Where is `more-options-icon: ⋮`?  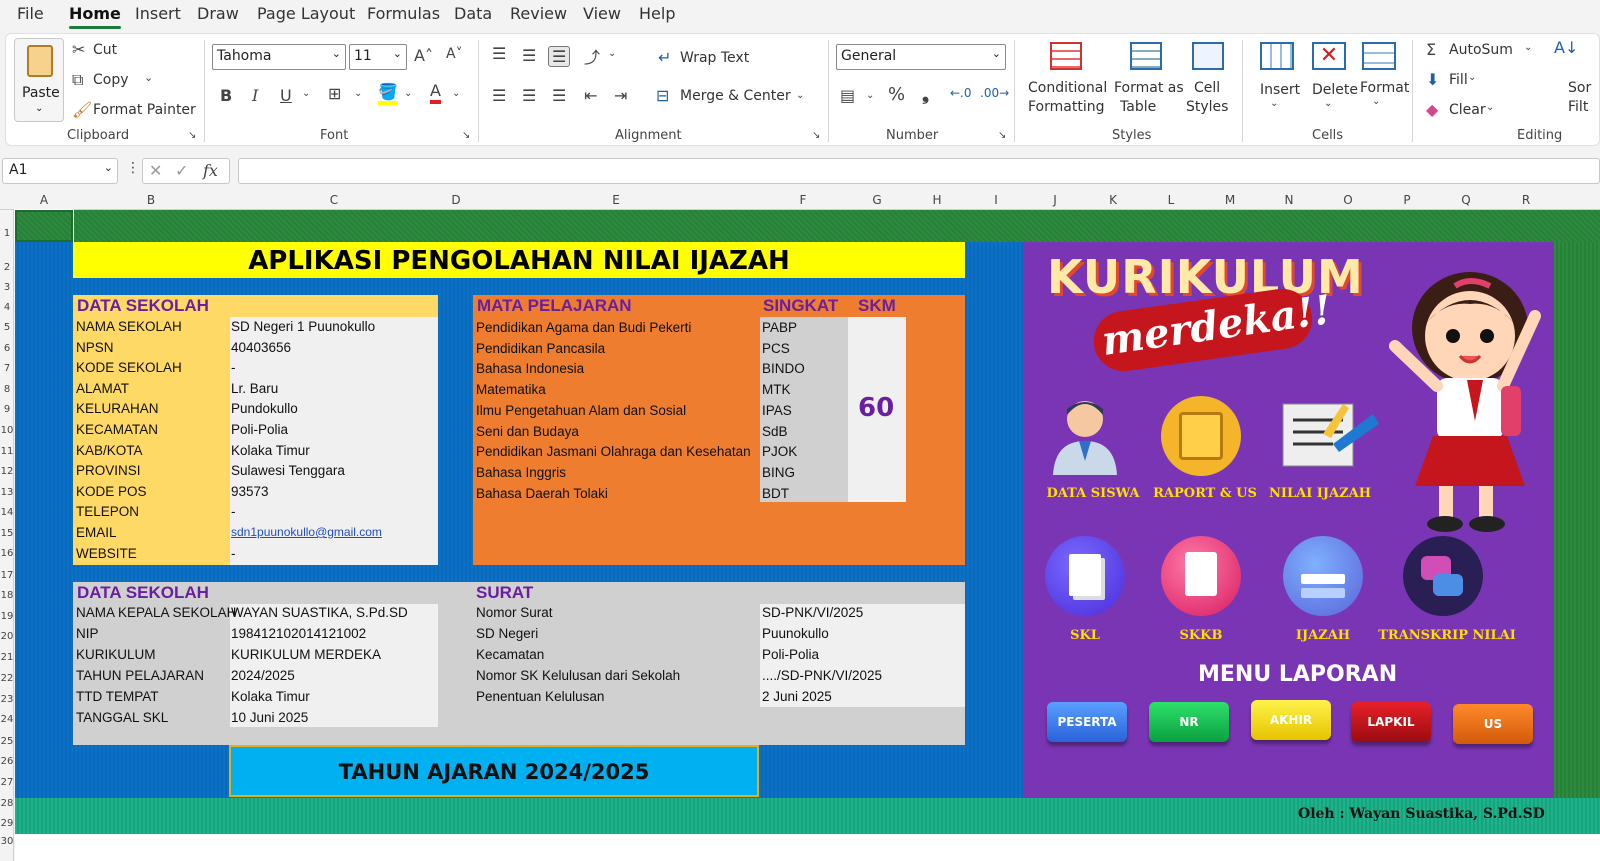 more-options-icon: ⋮ is located at coordinates (133, 168).